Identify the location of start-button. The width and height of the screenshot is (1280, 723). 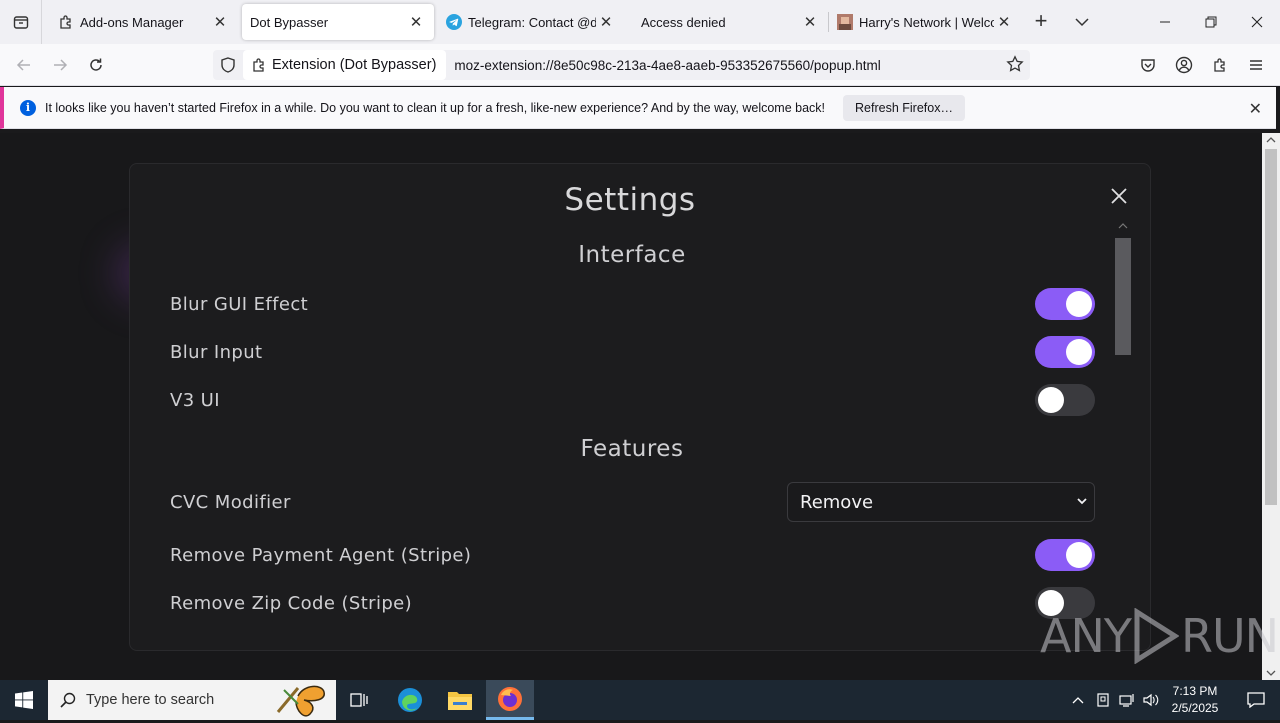
(24, 700).